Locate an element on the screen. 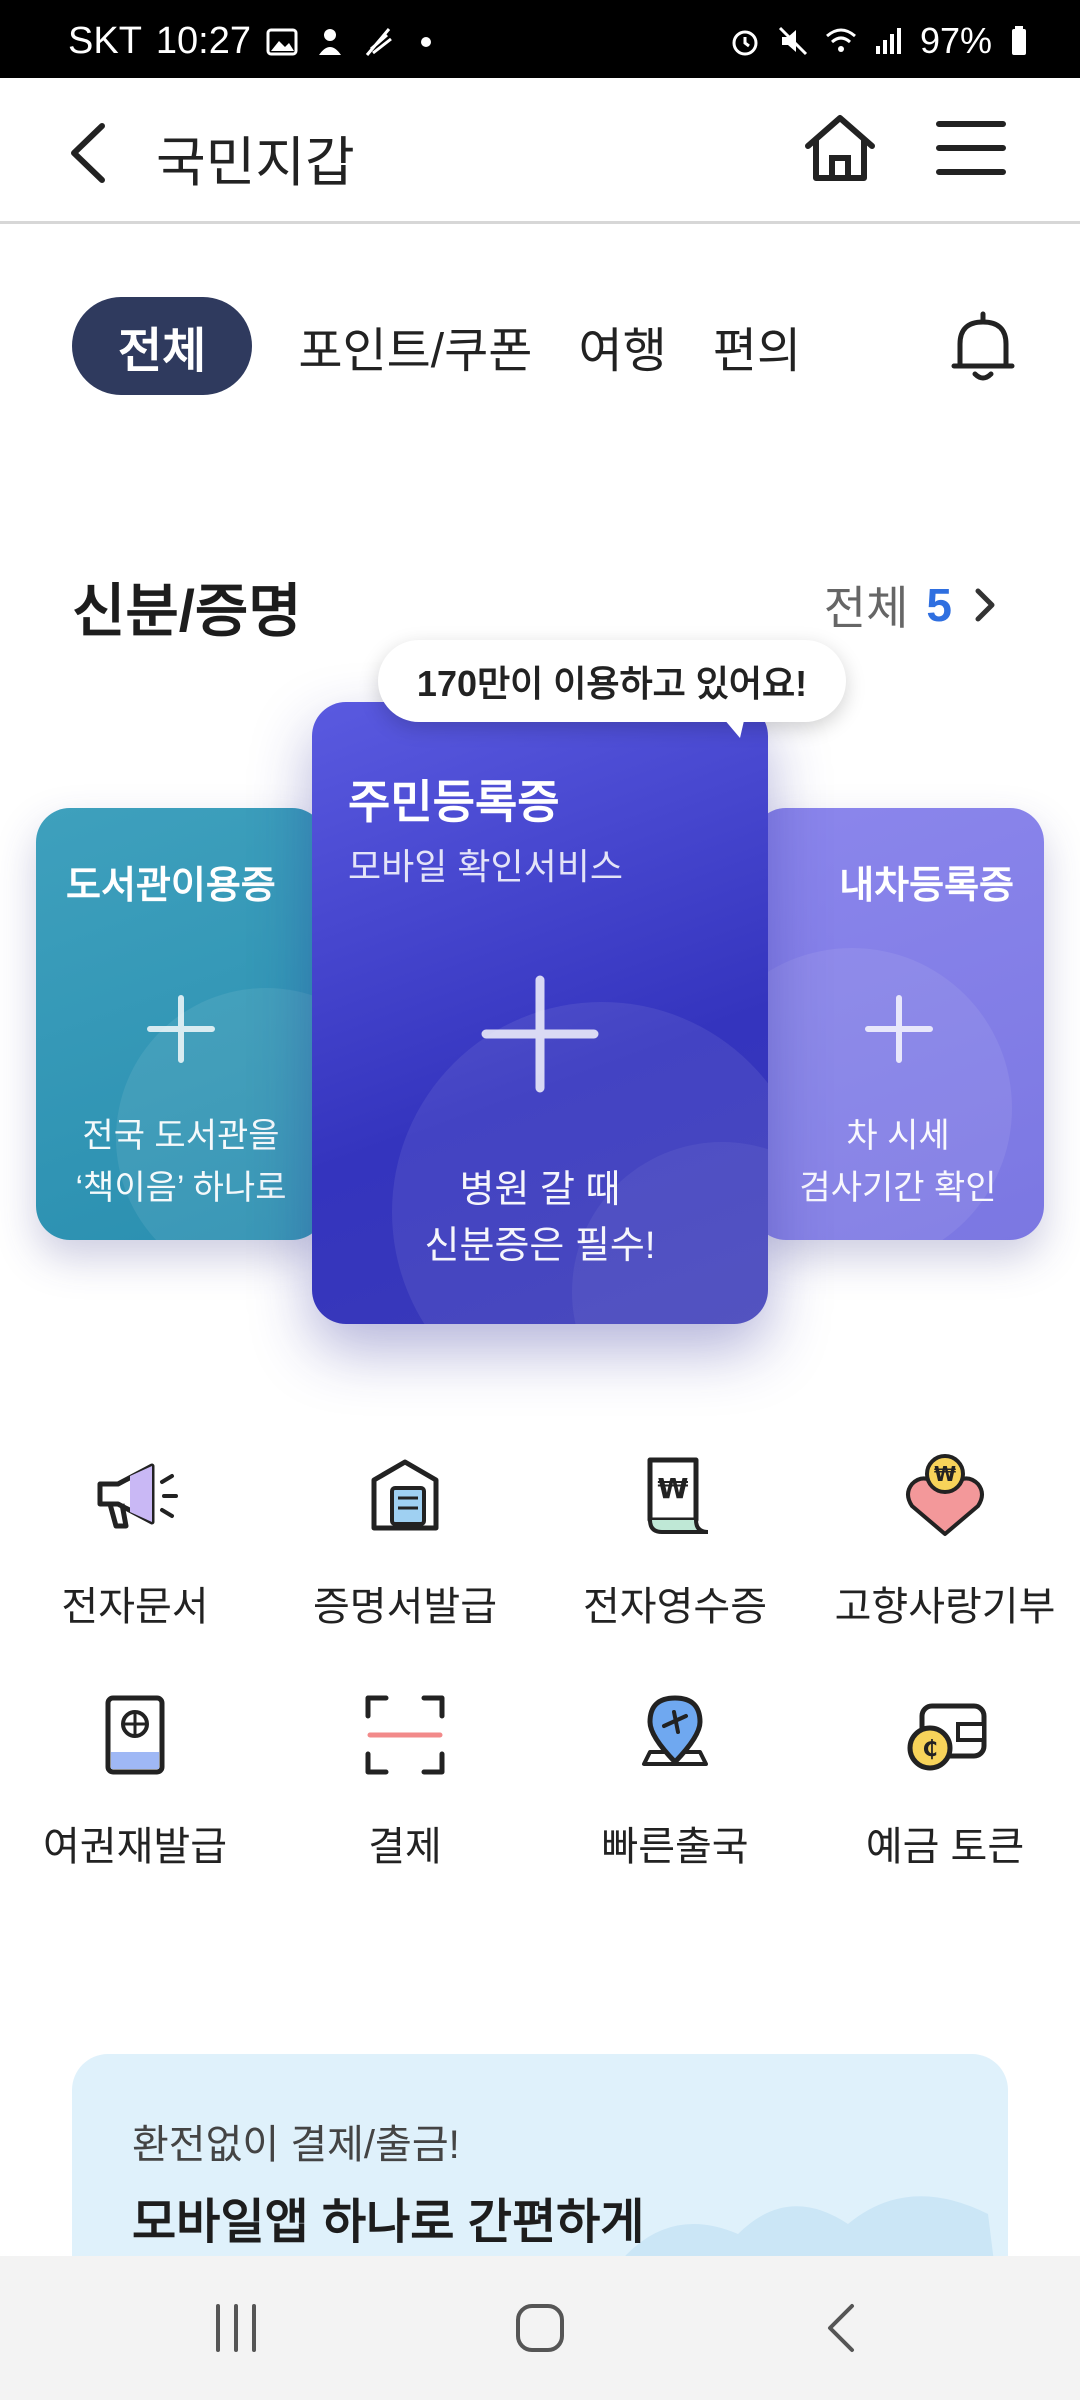 Image resolution: width=1080 pixels, height=2400 pixels. tab-convenience: 편의 is located at coordinates (757, 346).